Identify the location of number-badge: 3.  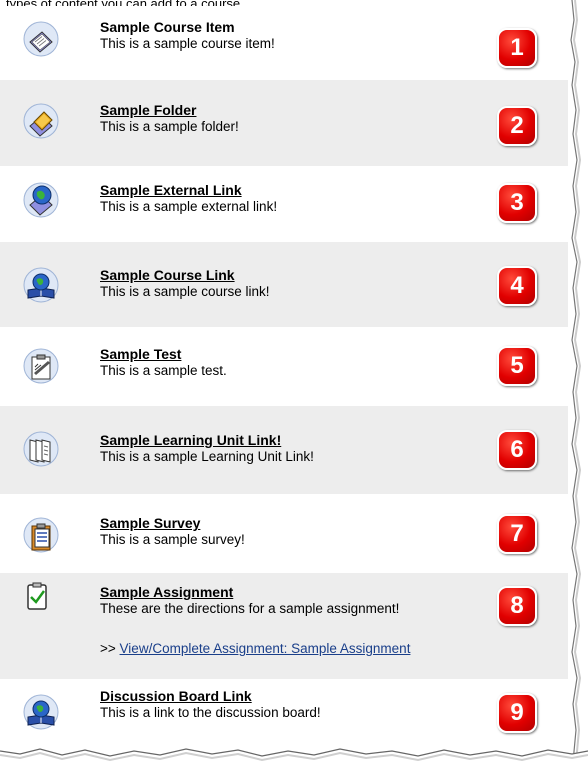
(517, 203).